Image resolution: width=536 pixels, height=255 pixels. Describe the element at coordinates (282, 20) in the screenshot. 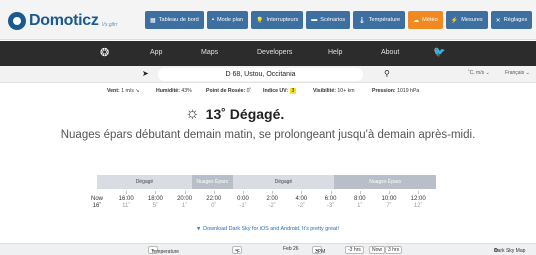

I see `tab-label: Interrupteurs` at that location.